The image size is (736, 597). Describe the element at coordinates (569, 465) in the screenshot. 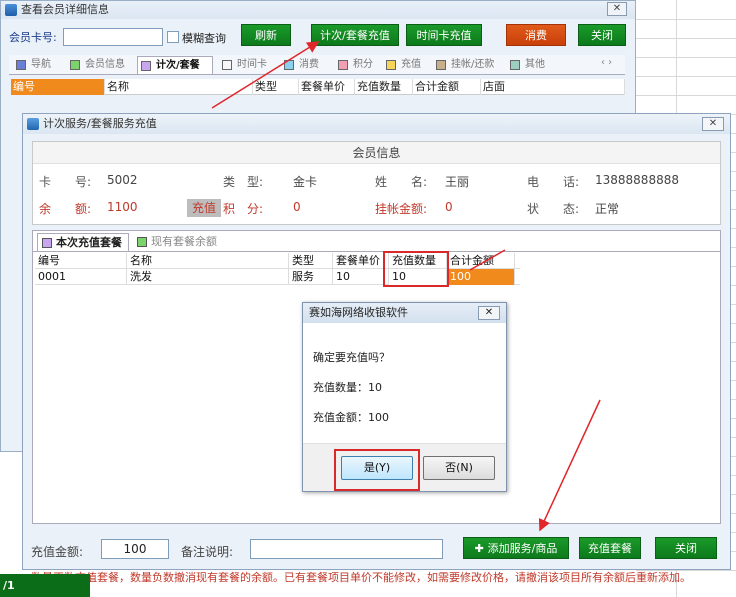

I see `arrow-to-add-button` at that location.